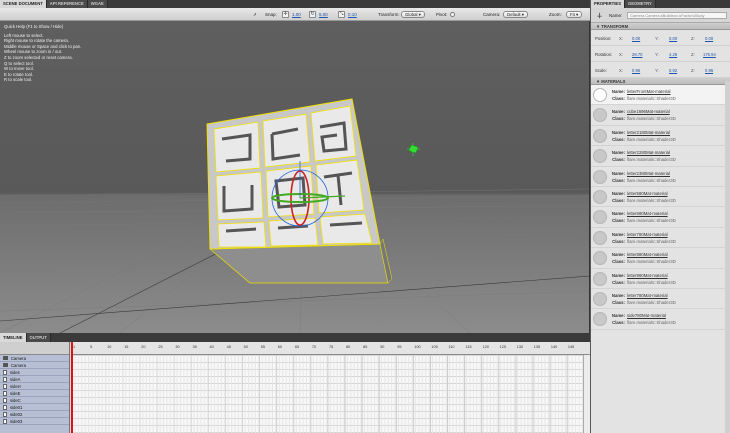 Image resolution: width=730 pixels, height=433 pixels. What do you see at coordinates (599, 15) in the screenshot?
I see `pin-icon` at bounding box center [599, 15].